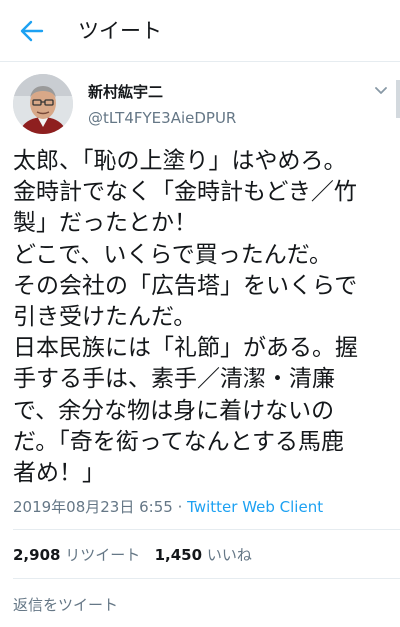  Describe the element at coordinates (203, 555) in the screenshot. I see `likes-stat: 1,450 いいね` at that location.